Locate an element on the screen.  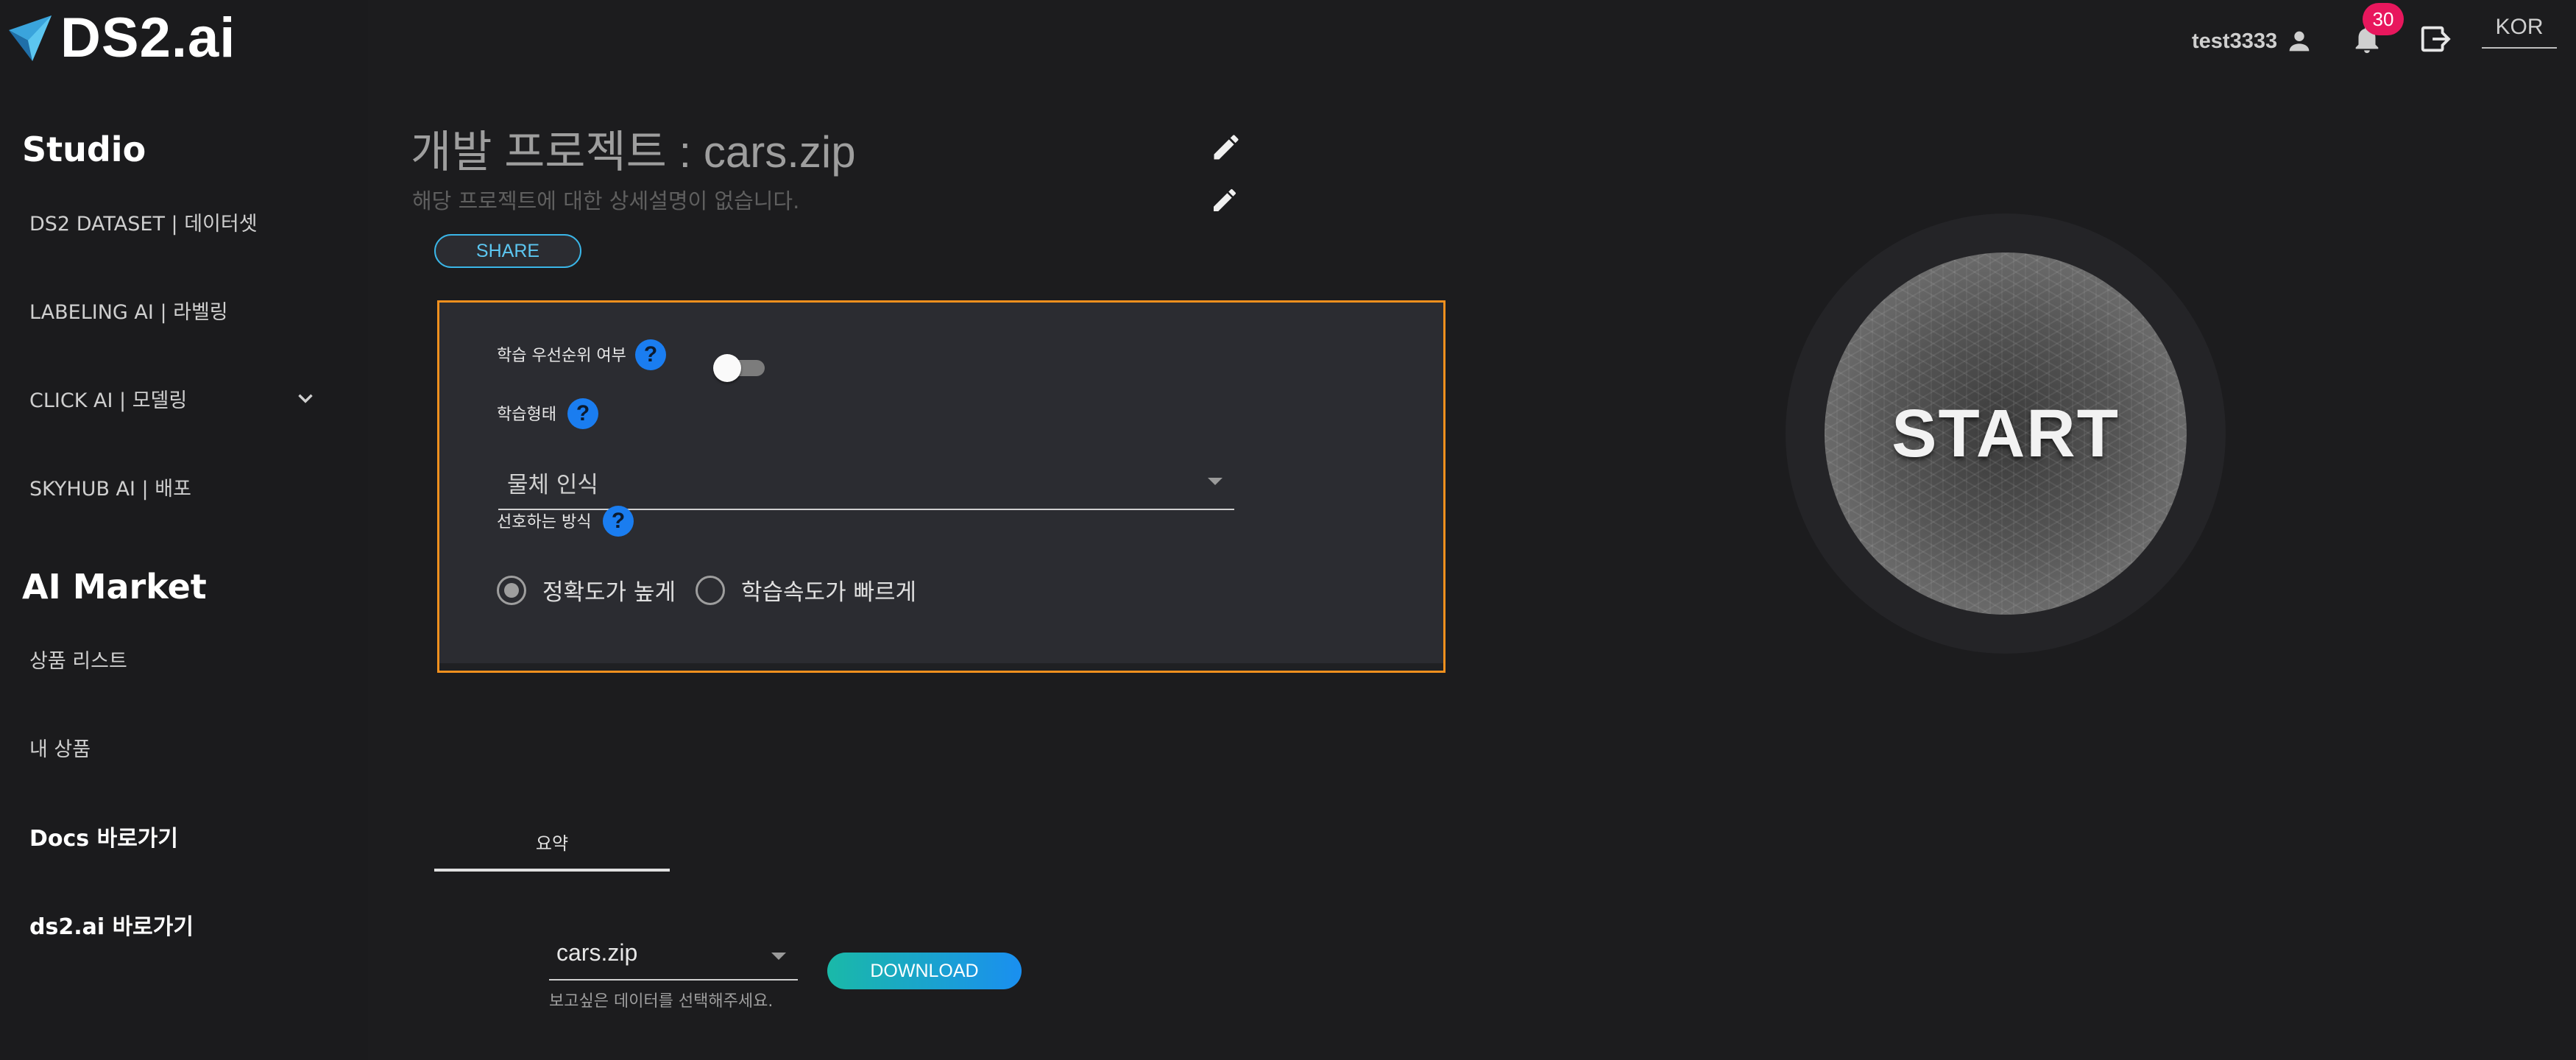
panel-footer-strip is located at coordinates (941, 667).